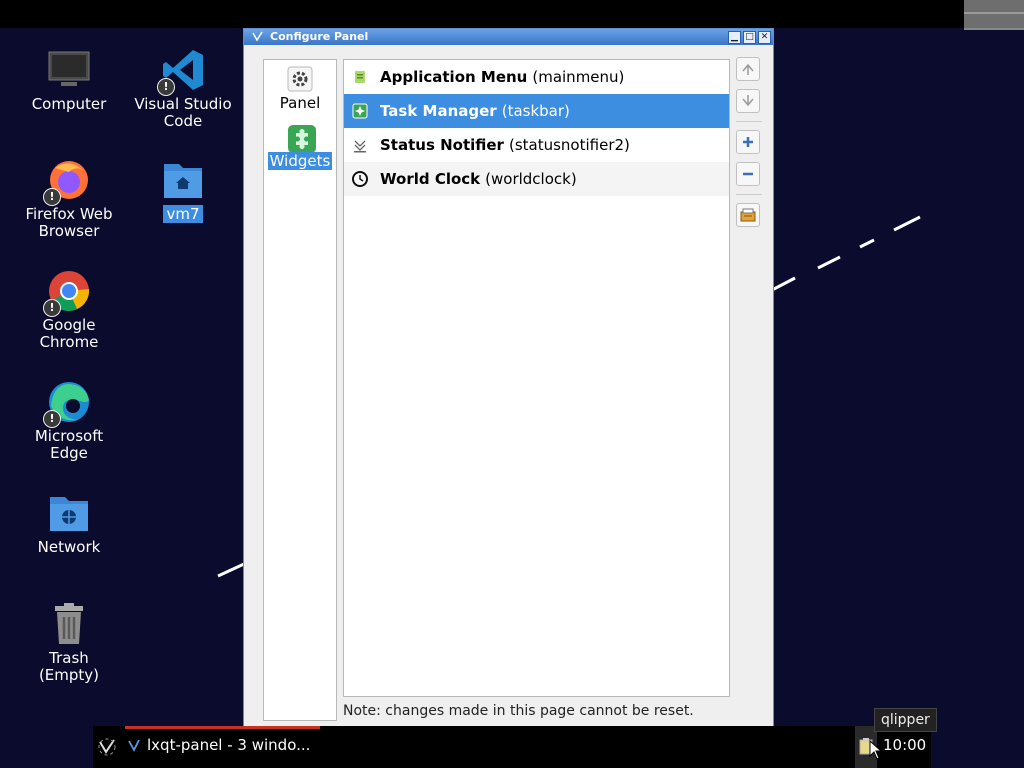 The height and width of the screenshot is (768, 1024). Describe the element at coordinates (183, 112) in the screenshot. I see `desktop-icon-label: Visual Studio Code` at that location.